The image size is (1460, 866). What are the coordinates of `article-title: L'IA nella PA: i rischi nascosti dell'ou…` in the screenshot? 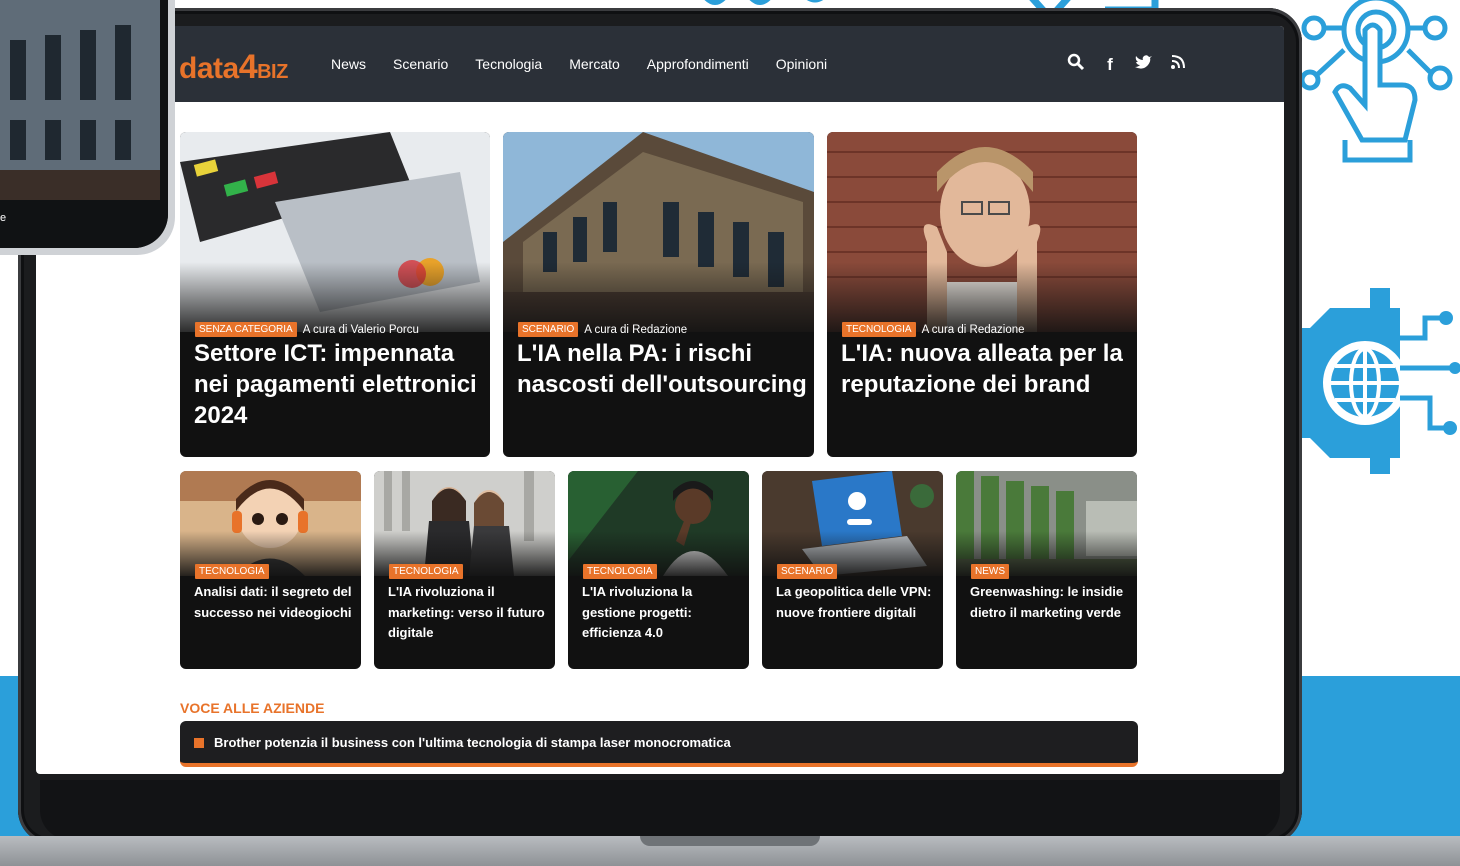 It's located at (662, 369).